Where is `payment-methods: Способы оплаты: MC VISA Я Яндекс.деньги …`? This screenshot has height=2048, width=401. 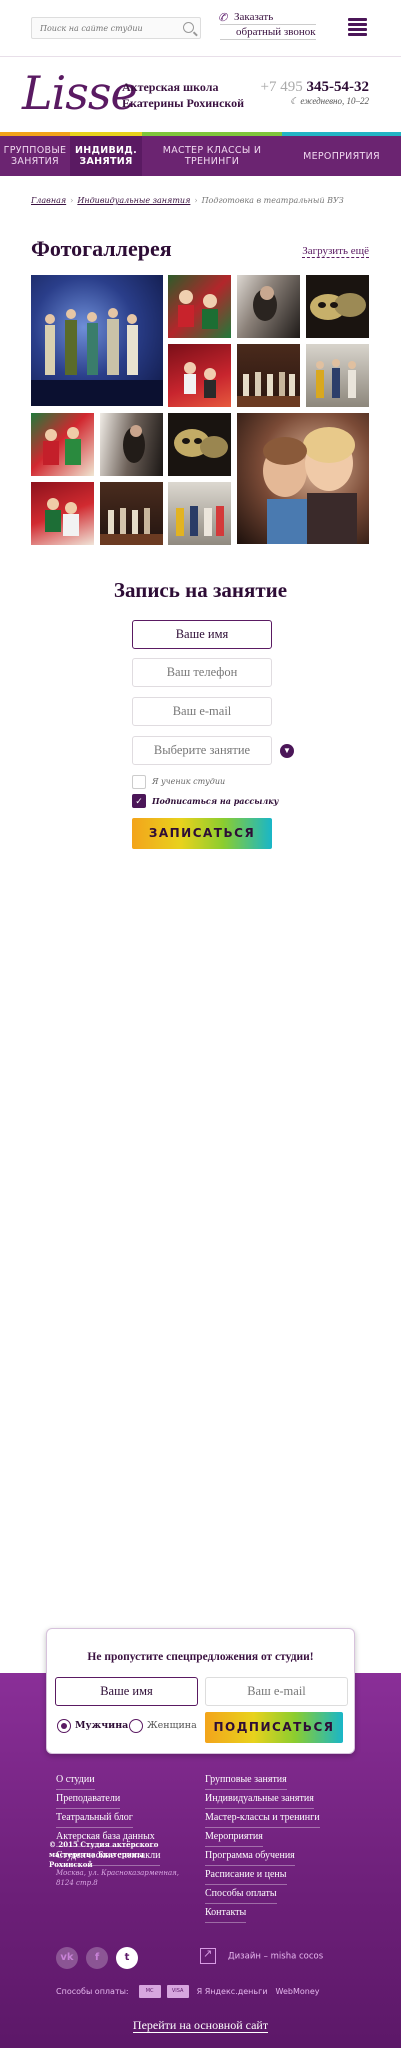 payment-methods: Способы оплаты: MC VISA Я Яндекс.деньги … is located at coordinates (188, 1991).